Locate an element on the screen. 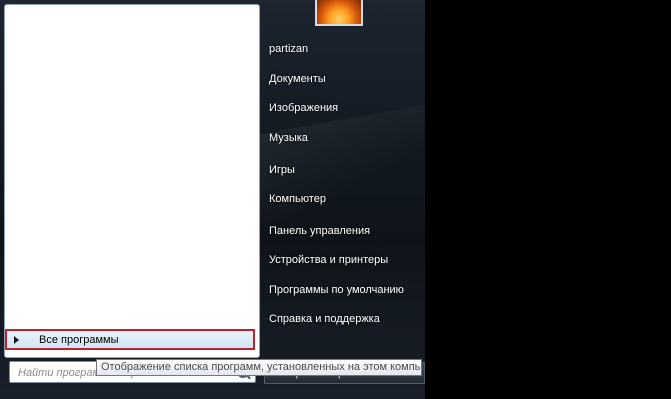  right-item-user: partizan is located at coordinates (344, 49).